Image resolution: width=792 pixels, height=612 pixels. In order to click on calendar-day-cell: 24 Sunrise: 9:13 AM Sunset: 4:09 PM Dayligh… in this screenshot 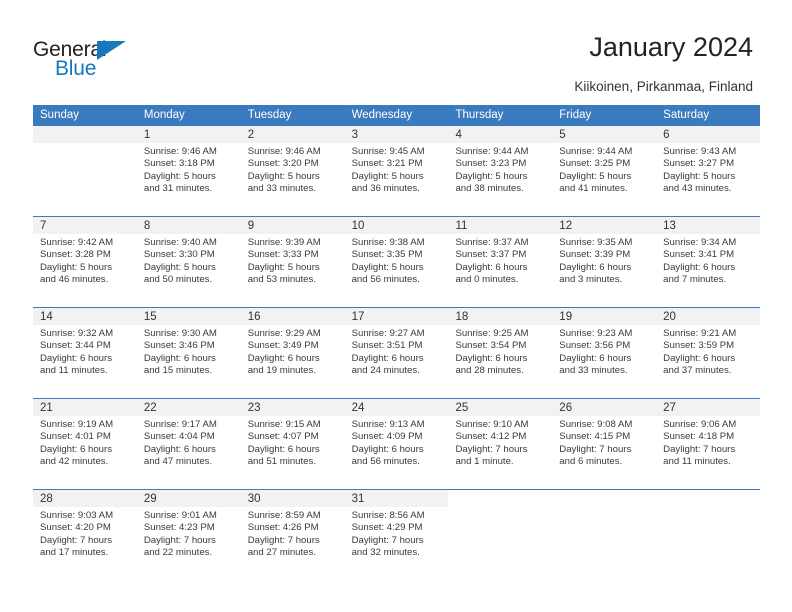, I will do `click(396, 444)`.